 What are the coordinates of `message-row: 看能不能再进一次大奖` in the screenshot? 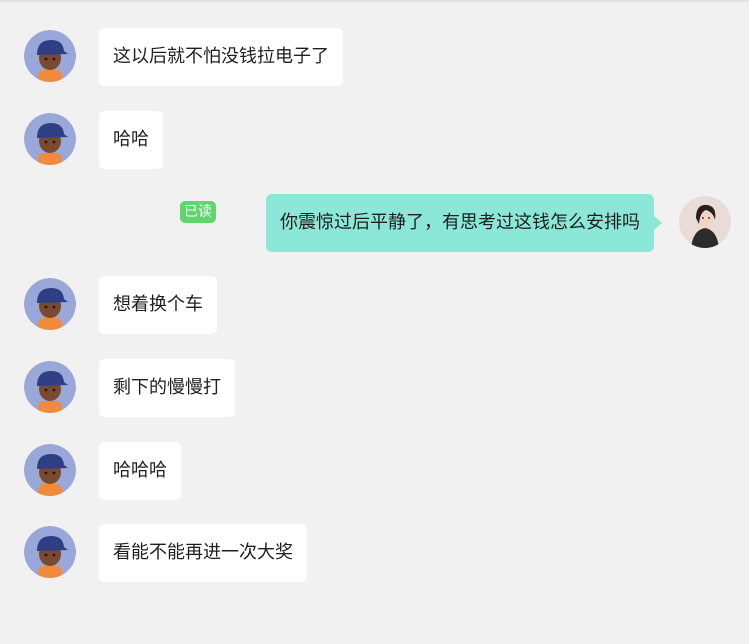 It's located at (374, 553).